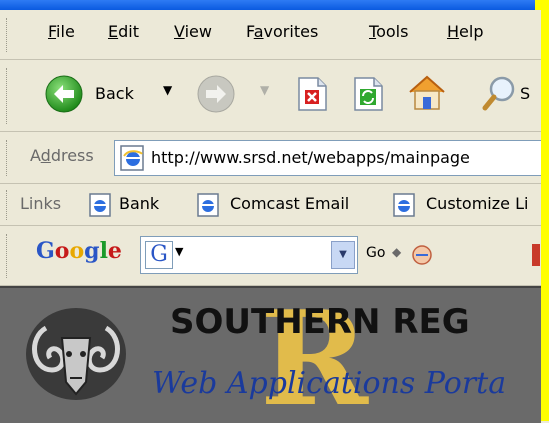 This screenshot has height=423, width=549. Describe the element at coordinates (8, 205) in the screenshot. I see `links-bar-grip` at that location.